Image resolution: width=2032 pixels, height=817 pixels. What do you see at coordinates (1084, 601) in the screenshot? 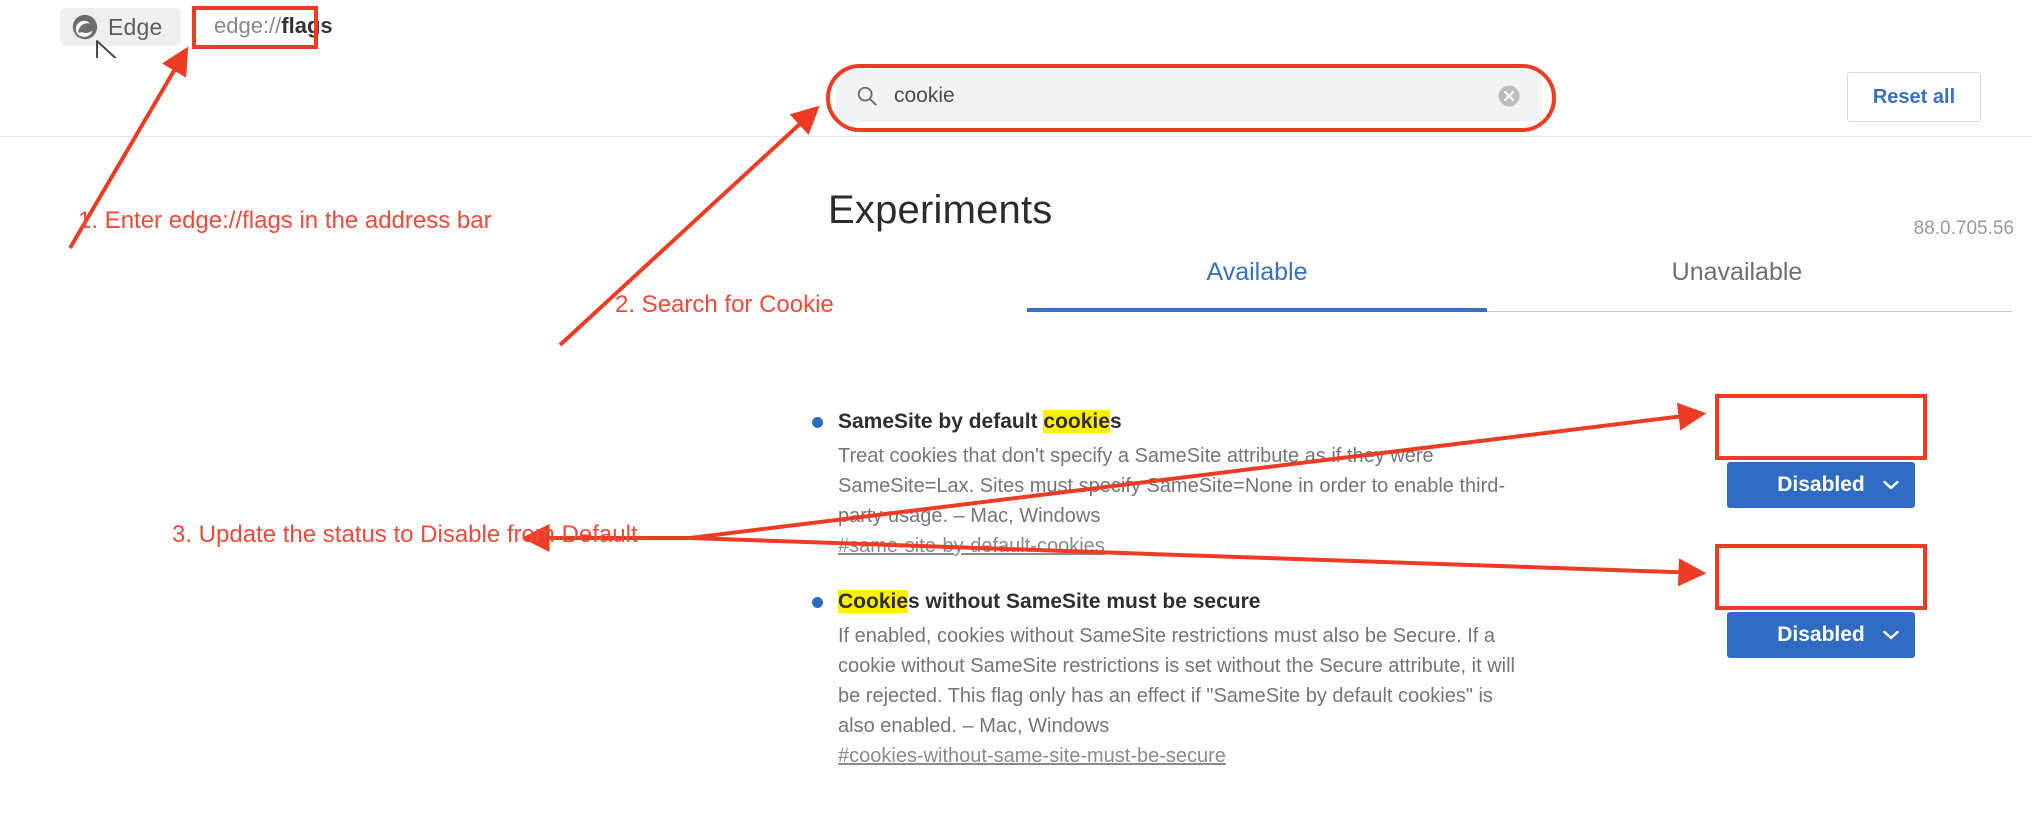
I see `flag-title-text-after: s without SameSite must be secure` at bounding box center [1084, 601].